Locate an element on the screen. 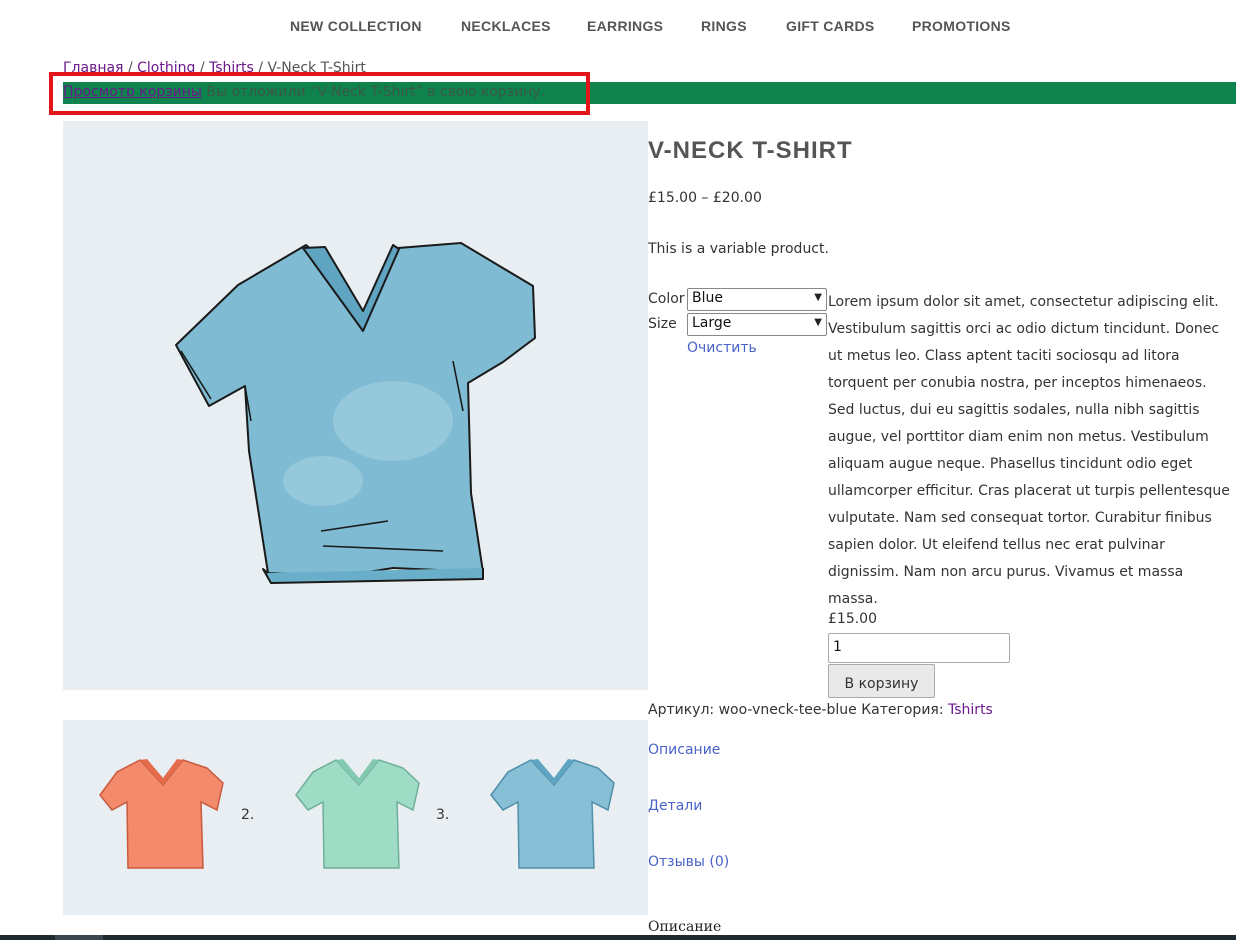 This screenshot has height=940, width=1236. nav-item-rings: RINGS is located at coordinates (724, 26).